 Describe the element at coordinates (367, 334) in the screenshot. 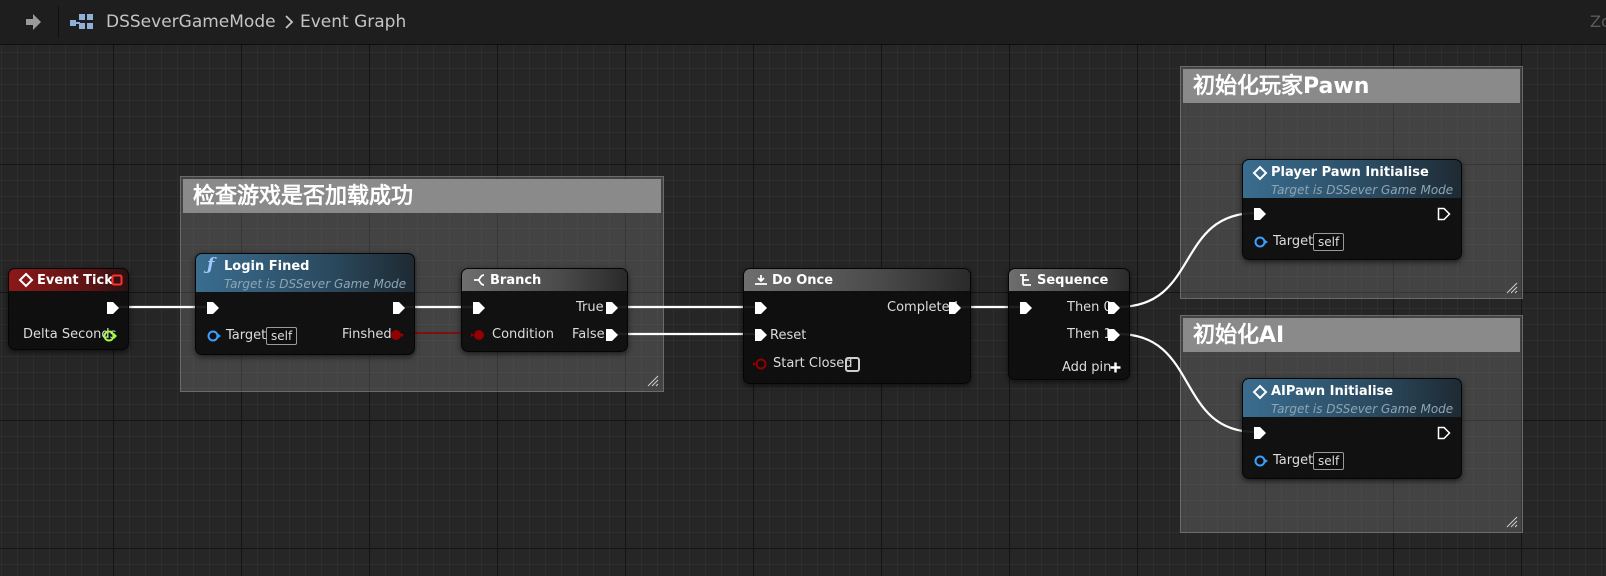

I see `pin-label-finshed: Finshed` at that location.